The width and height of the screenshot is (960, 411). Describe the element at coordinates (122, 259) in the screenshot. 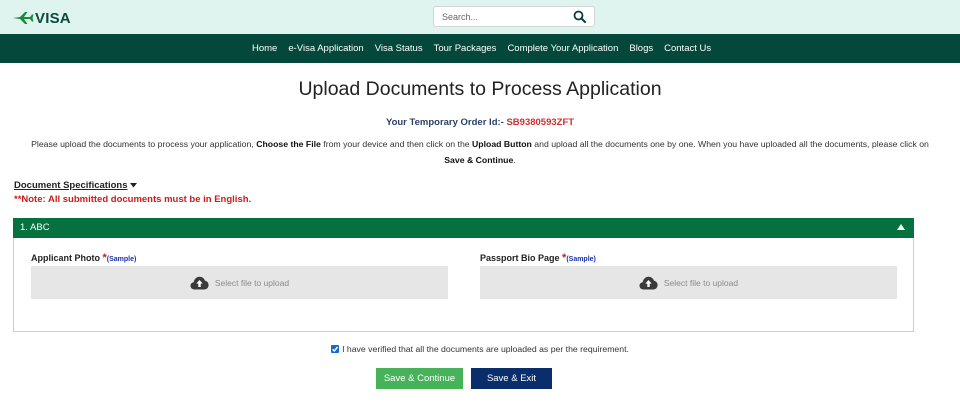

I see `applicant-photo-sample-link: (Sample)` at that location.